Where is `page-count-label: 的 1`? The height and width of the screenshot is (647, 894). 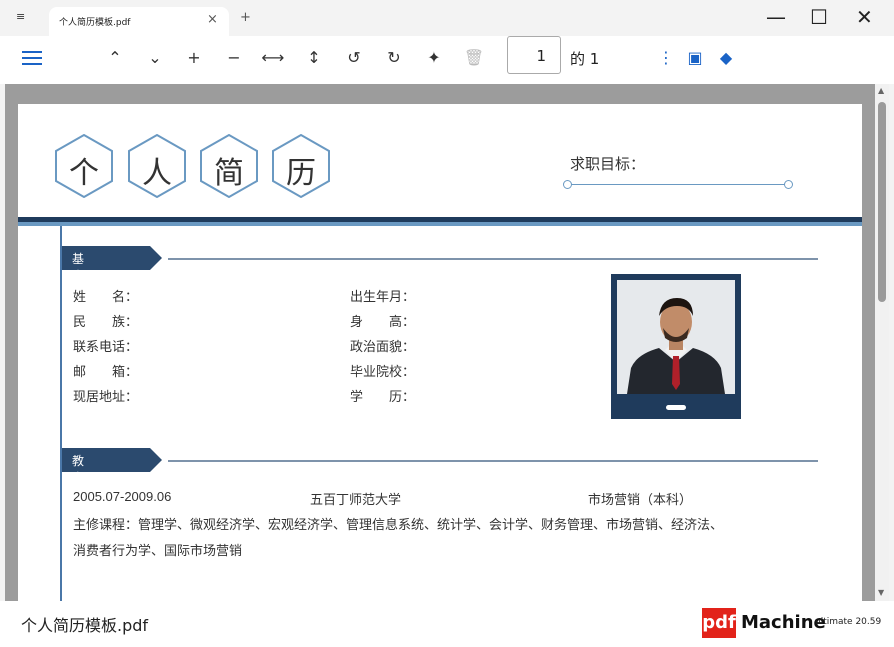
page-count-label: 的 1 is located at coordinates (585, 59).